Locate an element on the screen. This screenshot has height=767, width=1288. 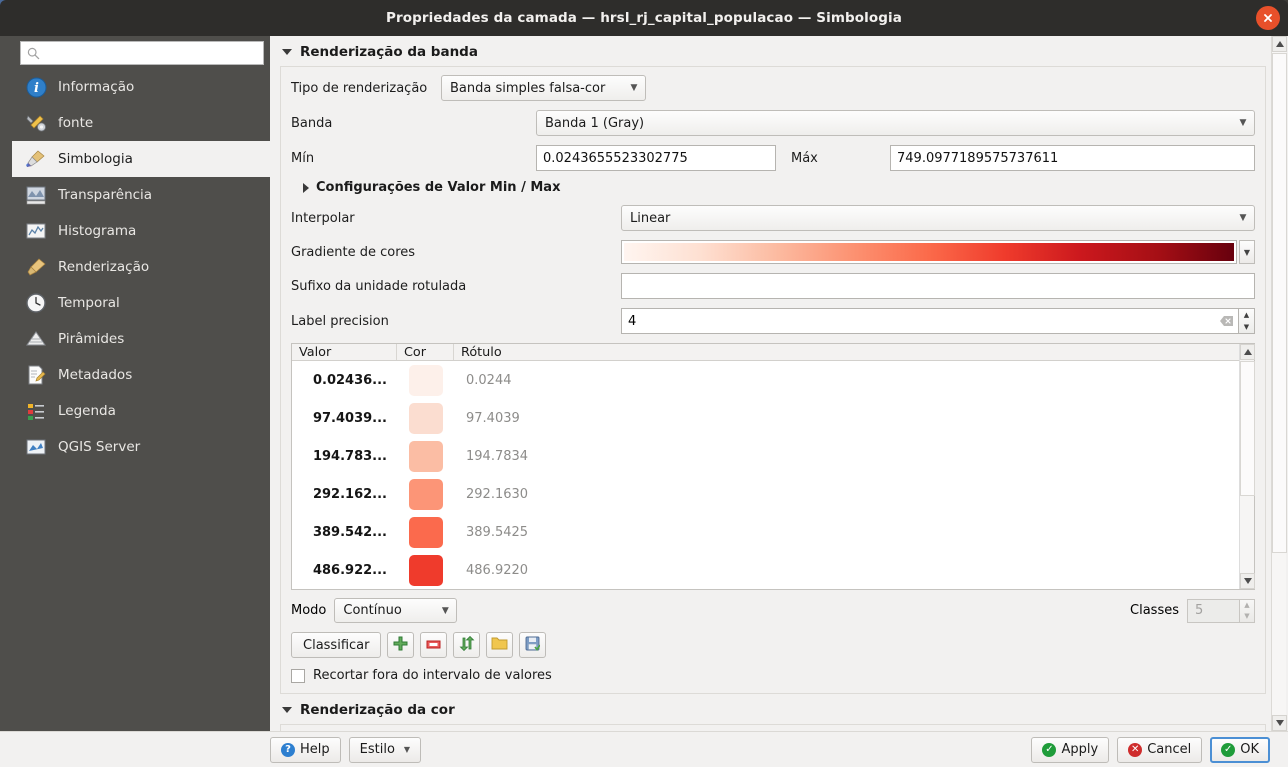
gradient-label: Gradiente de cores is located at coordinates (353, 252).